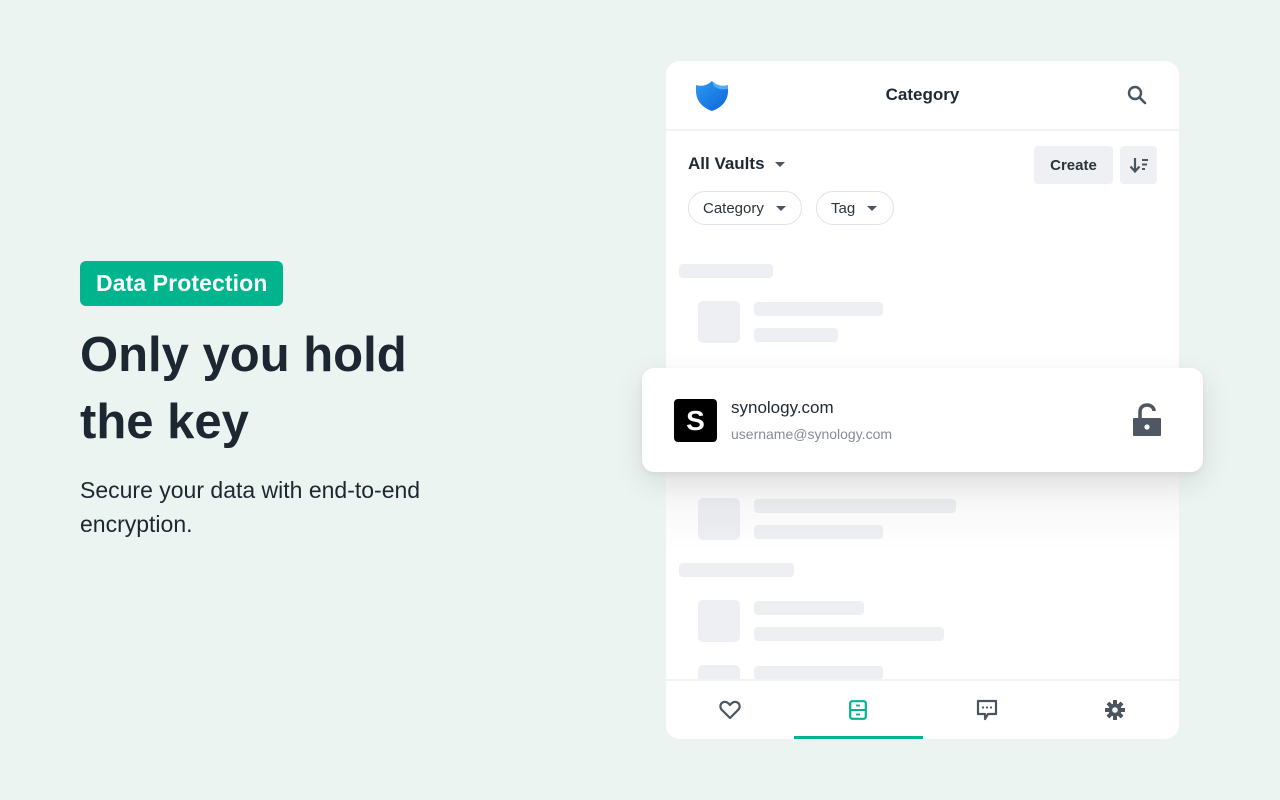 The width and height of the screenshot is (1280, 800). What do you see at coordinates (1147, 420) in the screenshot?
I see `unlock-icon` at bounding box center [1147, 420].